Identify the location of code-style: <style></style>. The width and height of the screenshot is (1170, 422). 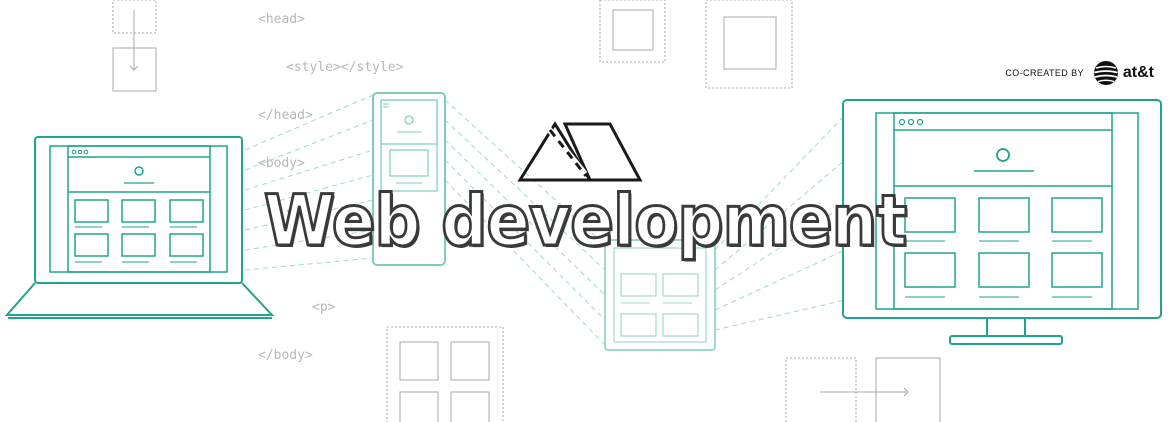
(345, 67).